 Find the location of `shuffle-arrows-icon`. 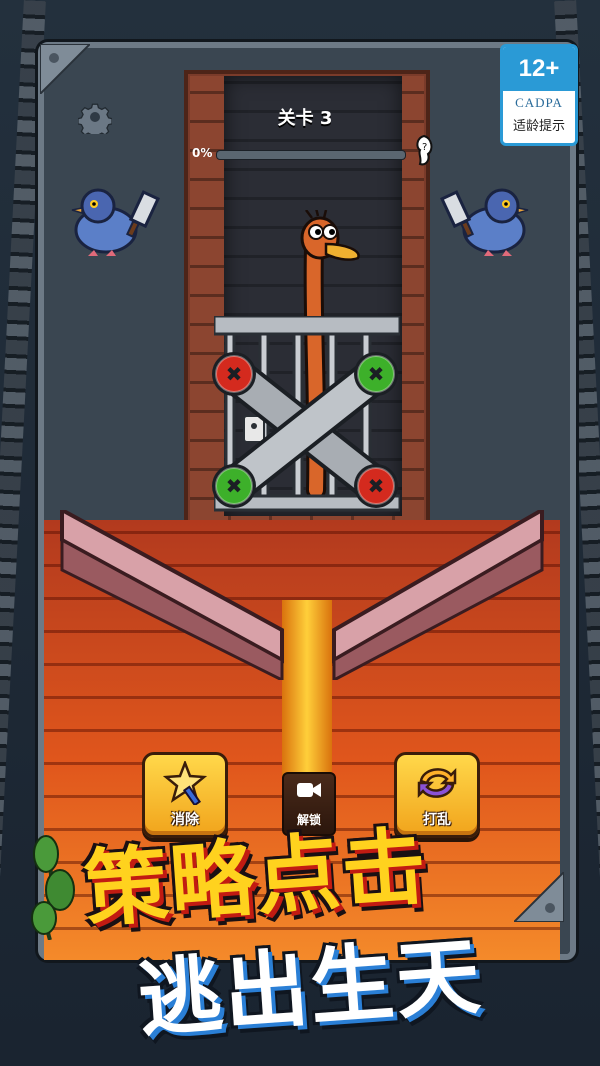

shuffle-arrows-icon is located at coordinates (437, 783).